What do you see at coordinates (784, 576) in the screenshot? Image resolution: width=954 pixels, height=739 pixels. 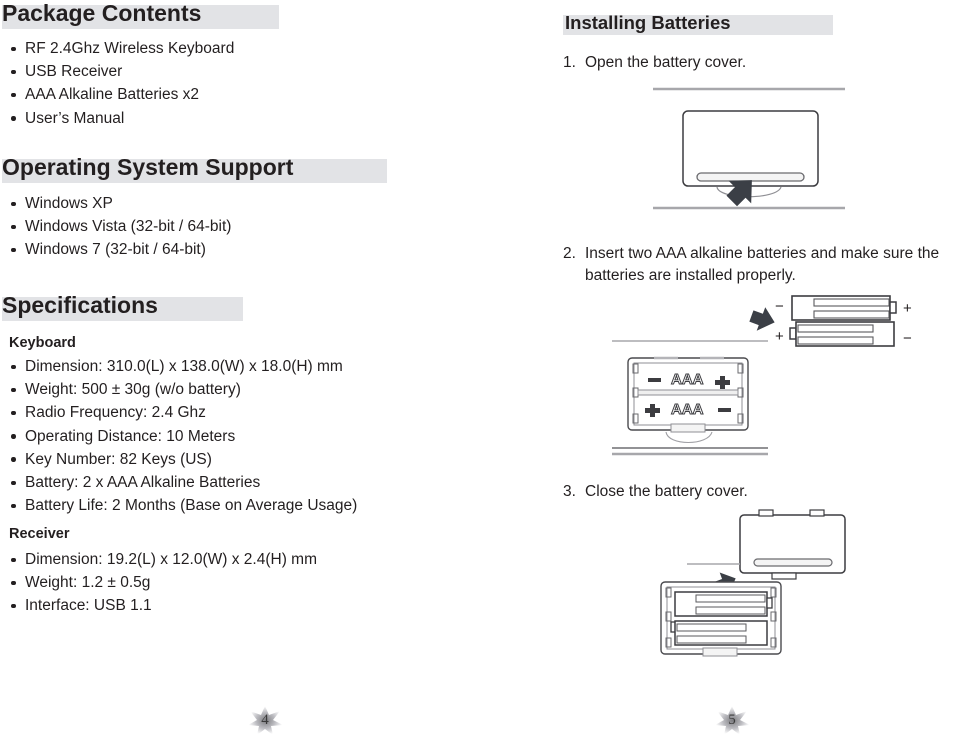 I see `cover-tab-bottom` at bounding box center [784, 576].